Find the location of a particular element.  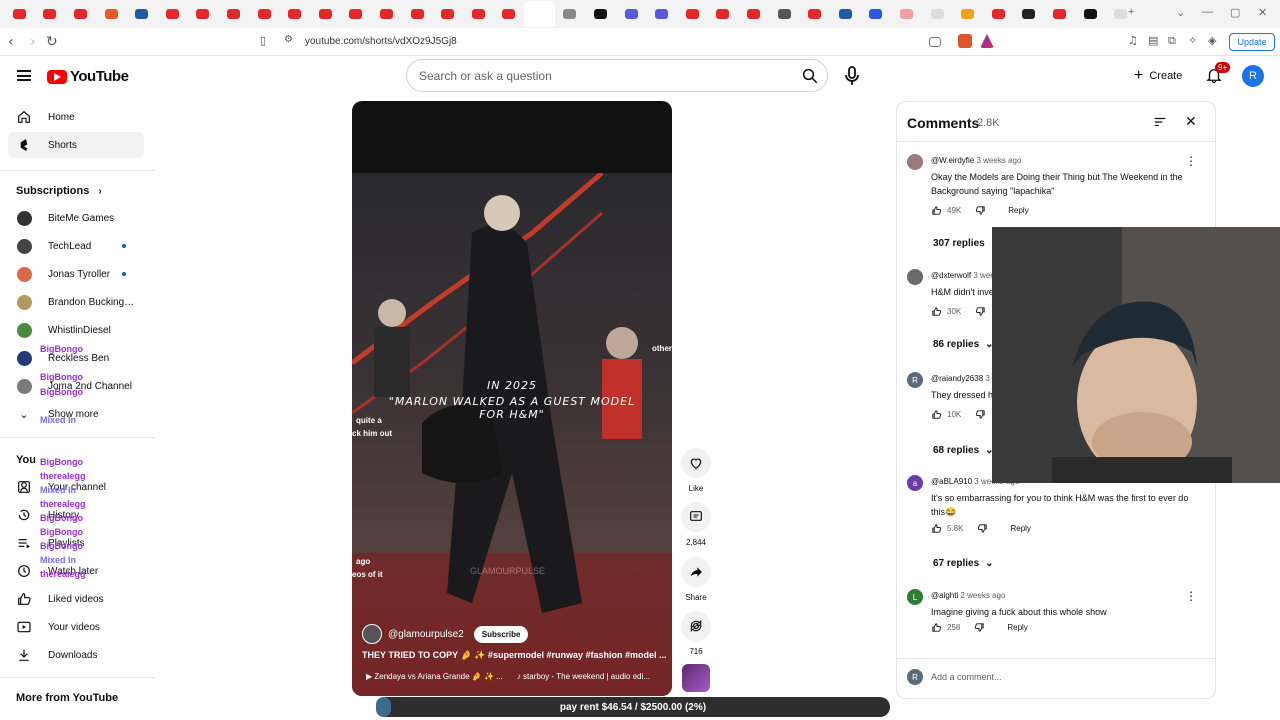

view-replies-button: 67 replies ⌄ is located at coordinates (963, 563).